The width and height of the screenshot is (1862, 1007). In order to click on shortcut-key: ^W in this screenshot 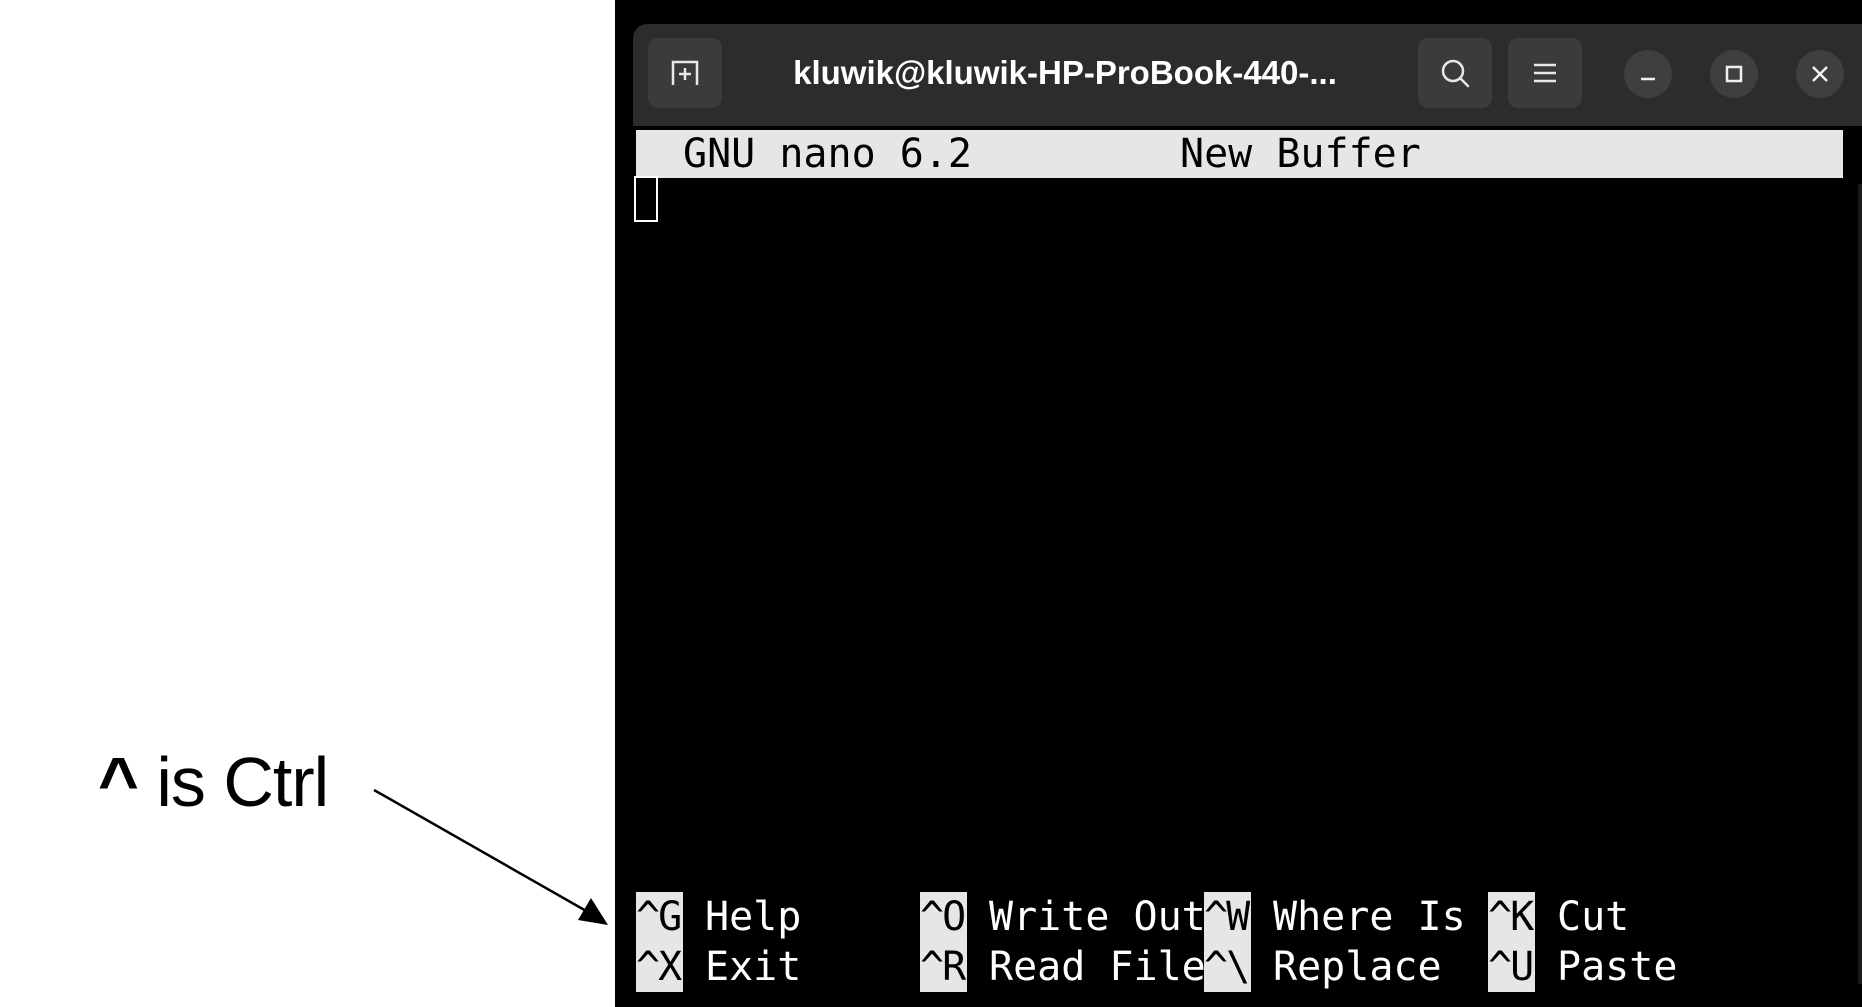, I will do `click(1227, 917)`.